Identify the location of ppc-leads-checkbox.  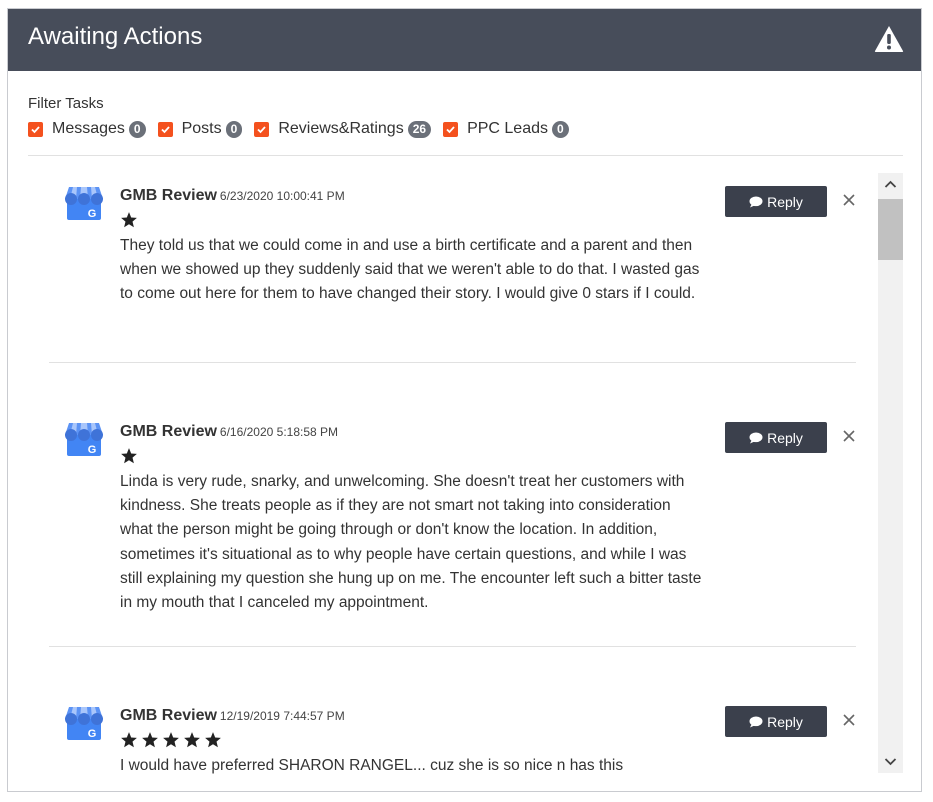
(451, 129).